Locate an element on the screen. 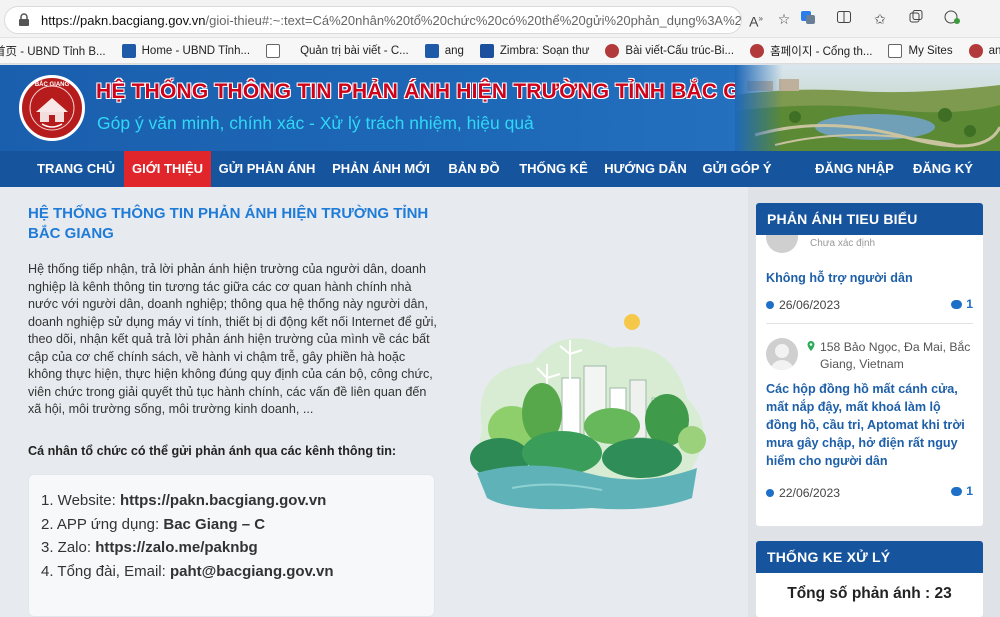 This screenshot has width=1000, height=617. report-date-text: 26/06/2023 is located at coordinates (809, 305).